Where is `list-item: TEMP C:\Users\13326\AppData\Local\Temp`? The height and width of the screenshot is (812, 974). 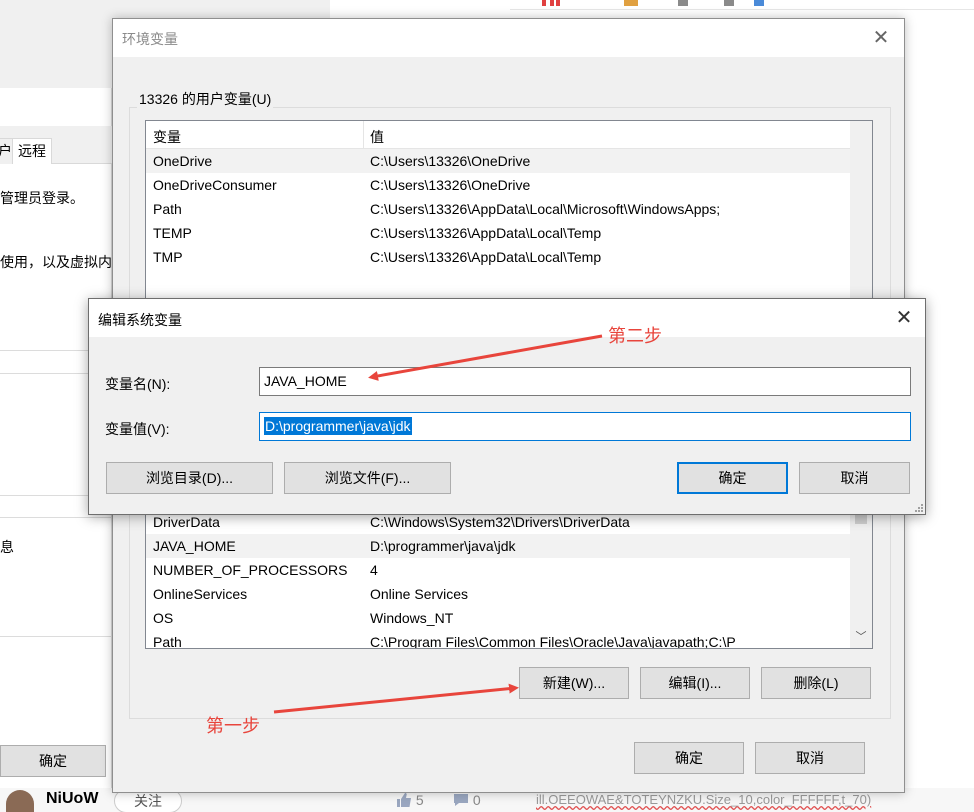
list-item: TEMP C:\Users\13326\AppData\Local\Temp is located at coordinates (498, 233).